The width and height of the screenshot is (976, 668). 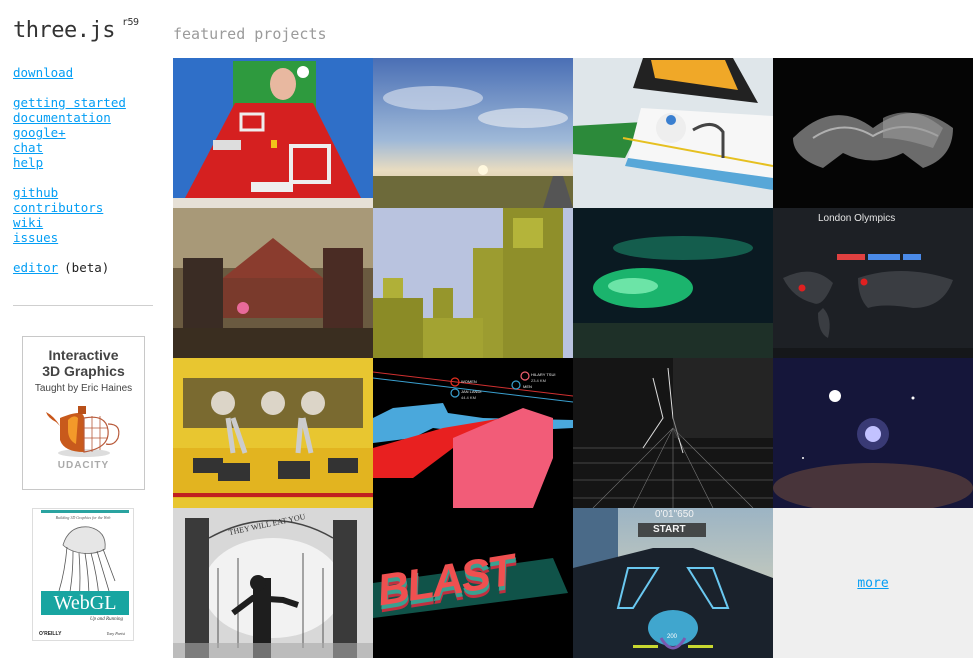 I want to click on nav-link-help: help, so click(x=28, y=162).